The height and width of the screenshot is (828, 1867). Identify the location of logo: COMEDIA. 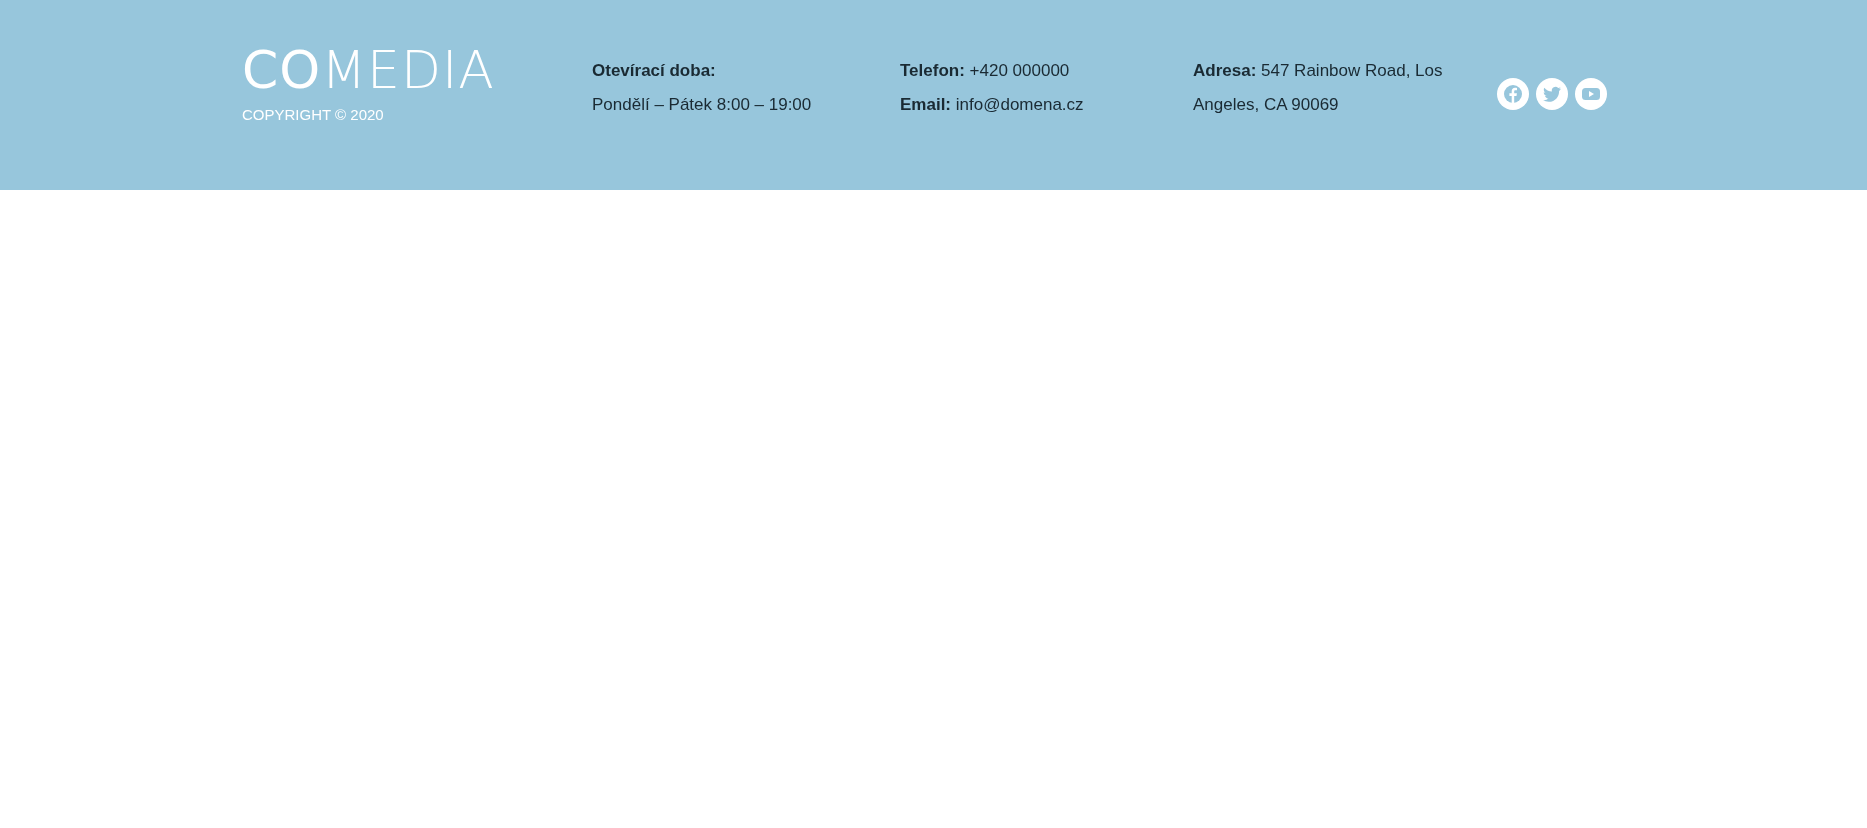
(369, 70).